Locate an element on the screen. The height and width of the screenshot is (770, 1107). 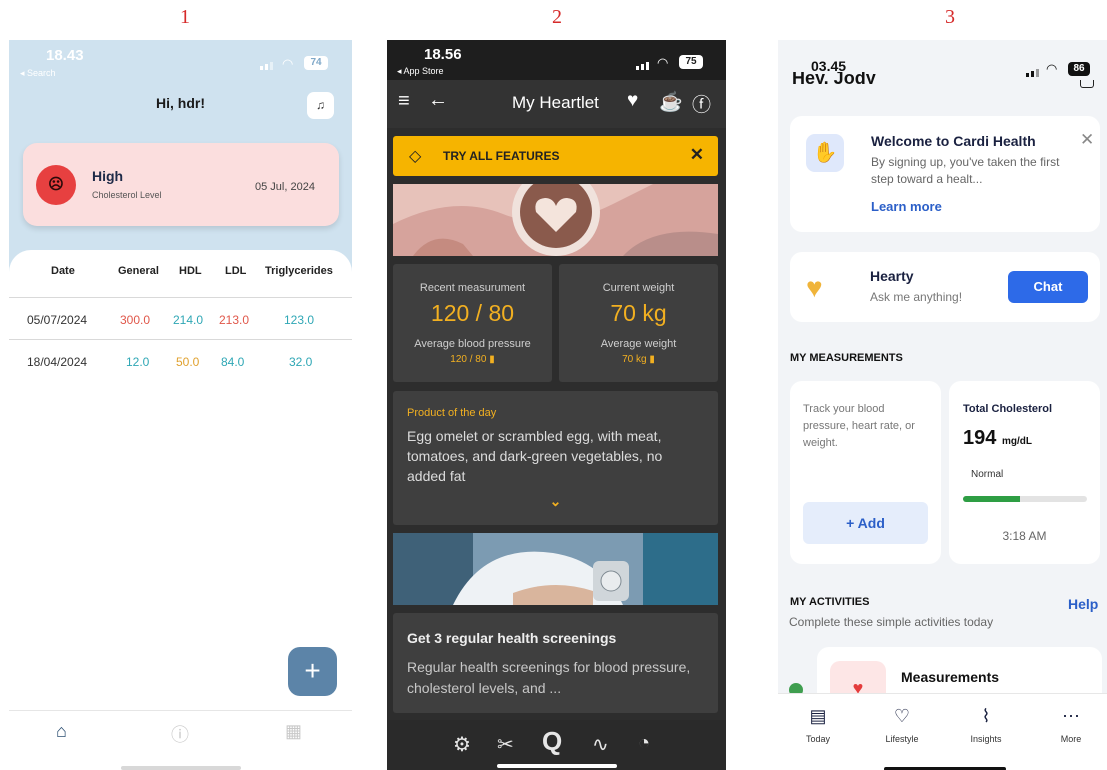
tile-value: 70 kg is located at coordinates (638, 313).